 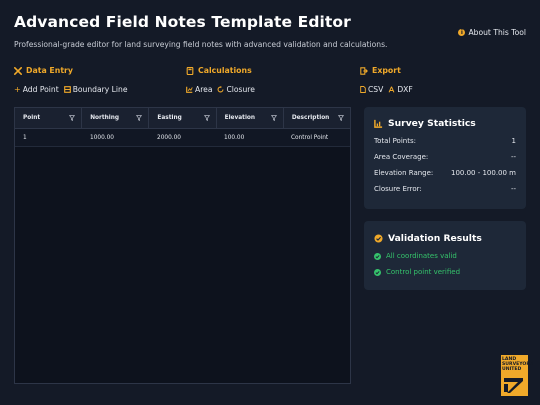 What do you see at coordinates (182, 22) in the screenshot?
I see `page-title: Advanced Field Notes Template Editor` at bounding box center [182, 22].